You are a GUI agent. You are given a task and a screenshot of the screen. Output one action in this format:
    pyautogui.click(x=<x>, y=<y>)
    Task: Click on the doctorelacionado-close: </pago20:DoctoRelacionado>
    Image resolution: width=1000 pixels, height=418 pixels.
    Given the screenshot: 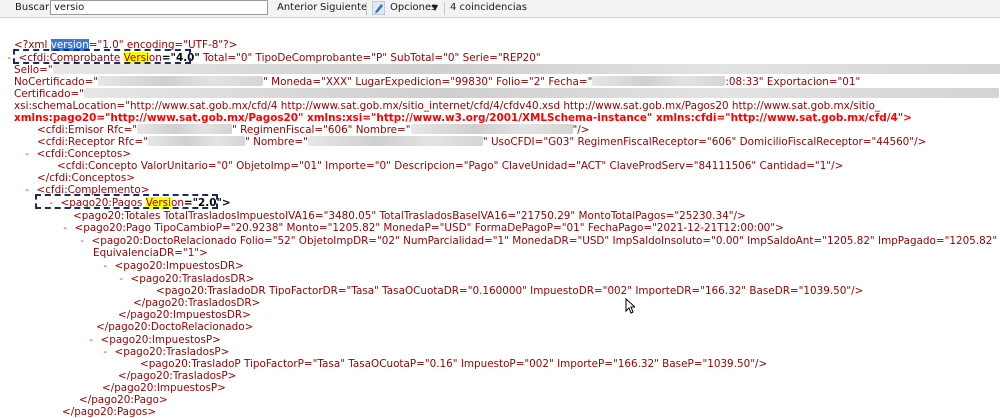 What is the action you would take?
    pyautogui.click(x=175, y=327)
    